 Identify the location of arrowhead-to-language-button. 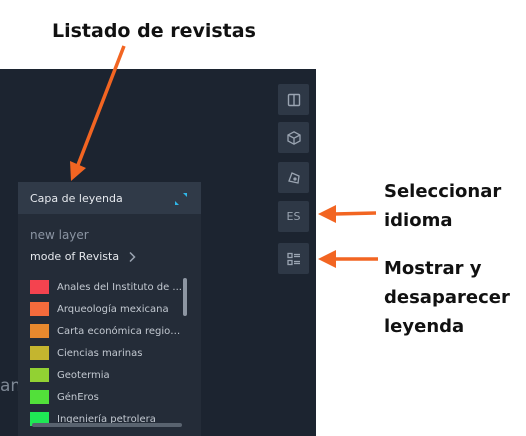
(327, 214).